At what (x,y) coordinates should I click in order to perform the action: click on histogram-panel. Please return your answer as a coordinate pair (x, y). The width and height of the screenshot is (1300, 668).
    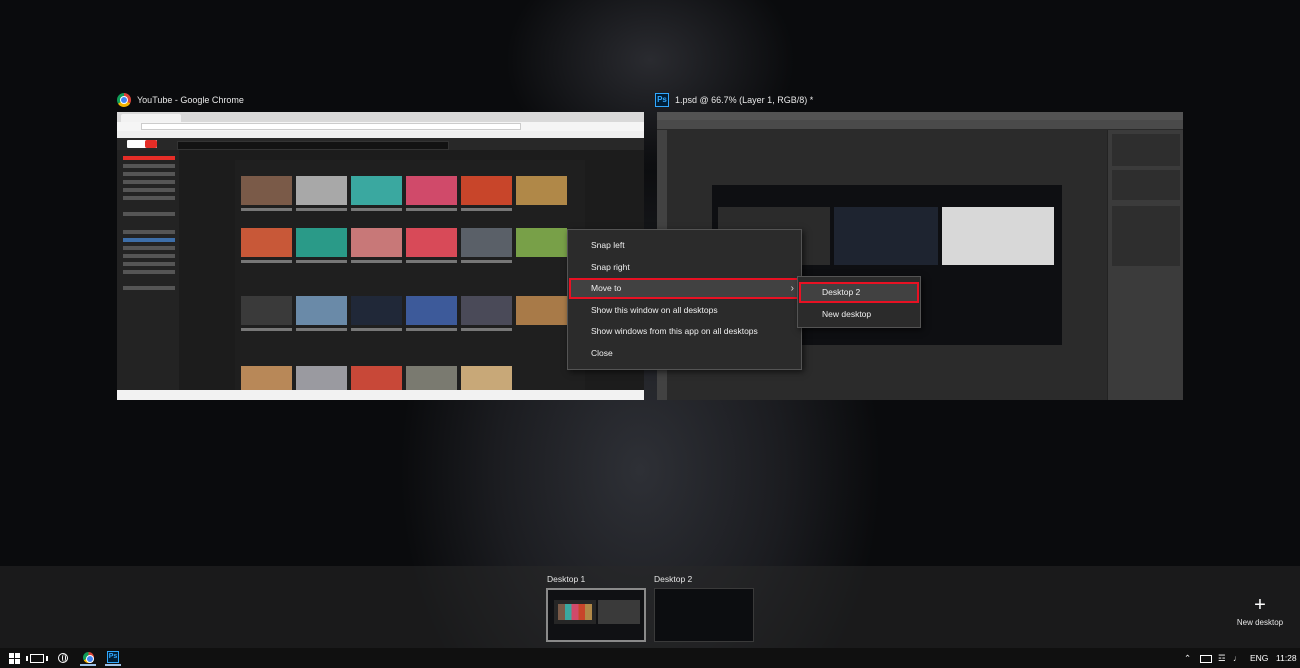
    Looking at the image, I should click on (1146, 150).